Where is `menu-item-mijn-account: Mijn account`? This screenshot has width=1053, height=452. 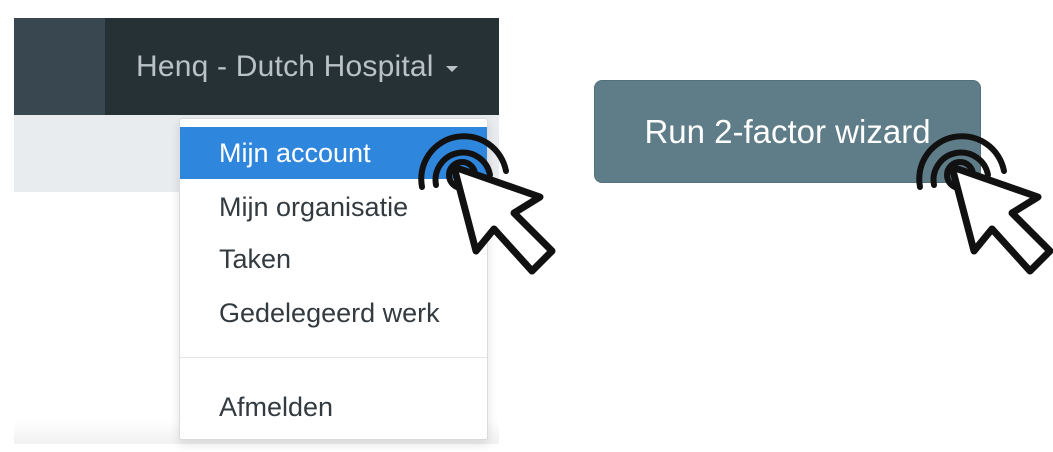
menu-item-mijn-account: Mijn account is located at coordinates (333, 153).